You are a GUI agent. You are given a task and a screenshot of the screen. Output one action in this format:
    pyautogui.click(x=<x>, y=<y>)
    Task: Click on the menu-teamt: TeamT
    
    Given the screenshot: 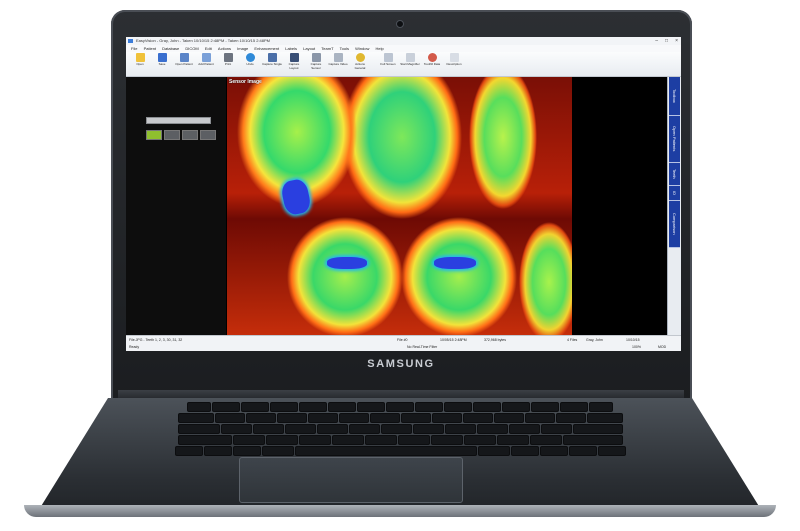 What is the action you would take?
    pyautogui.click(x=327, y=48)
    